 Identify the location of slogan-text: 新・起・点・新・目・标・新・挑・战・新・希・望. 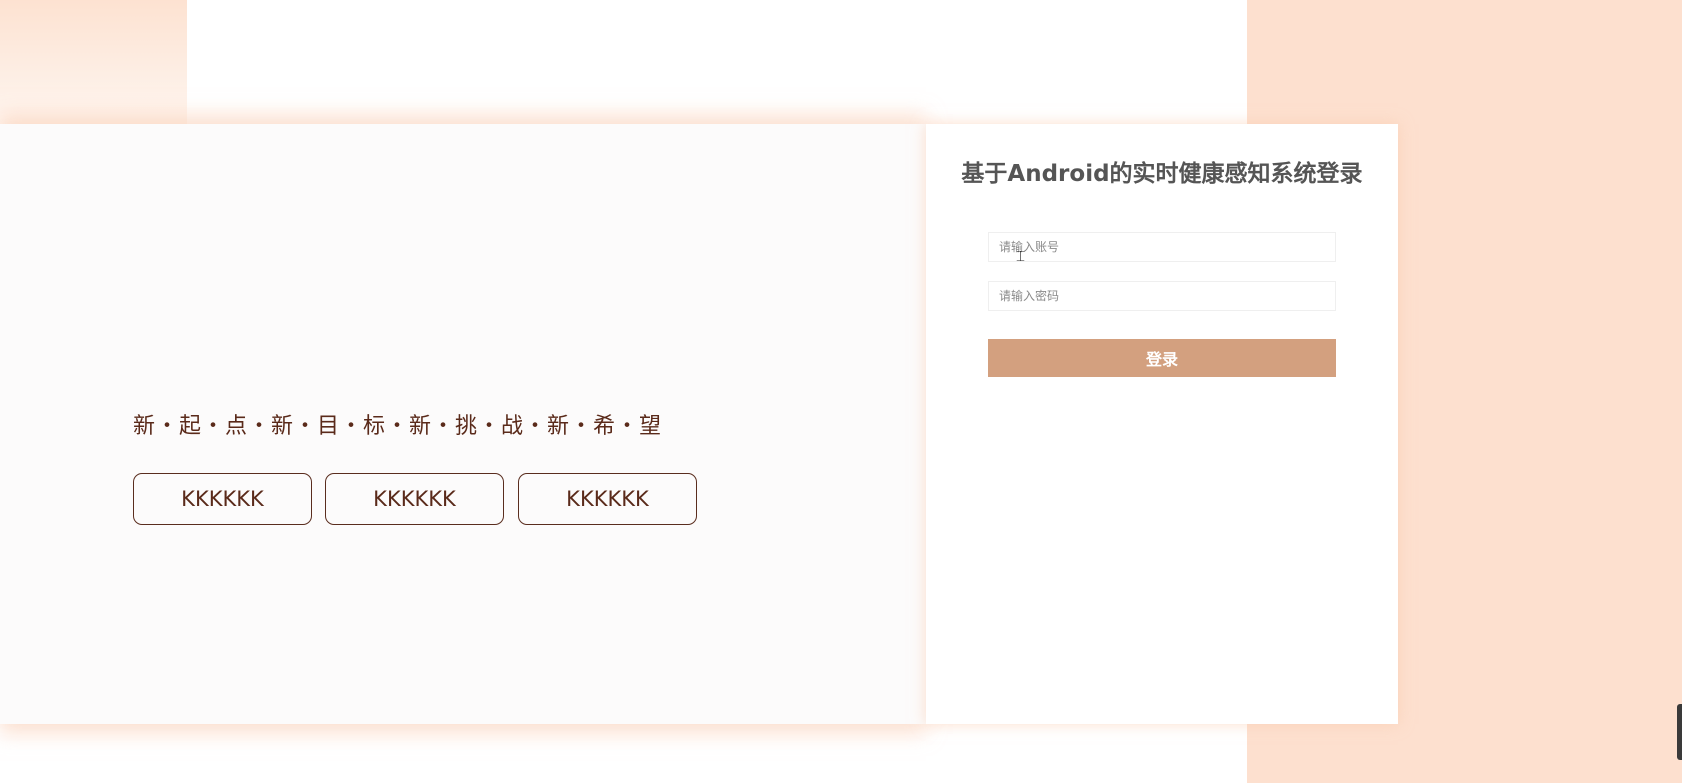
(398, 426).